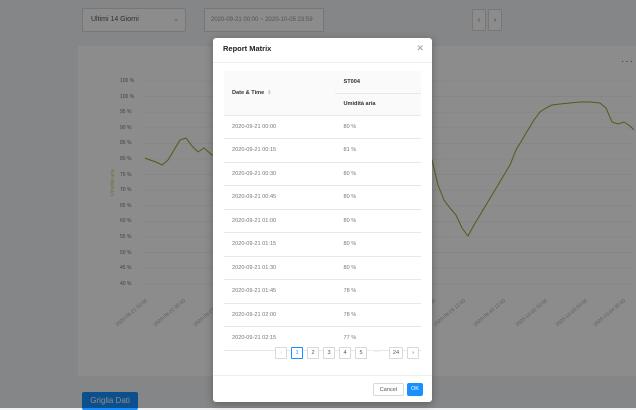  I want to click on cell-datetime: 2020-09-21 00:30, so click(280, 174).